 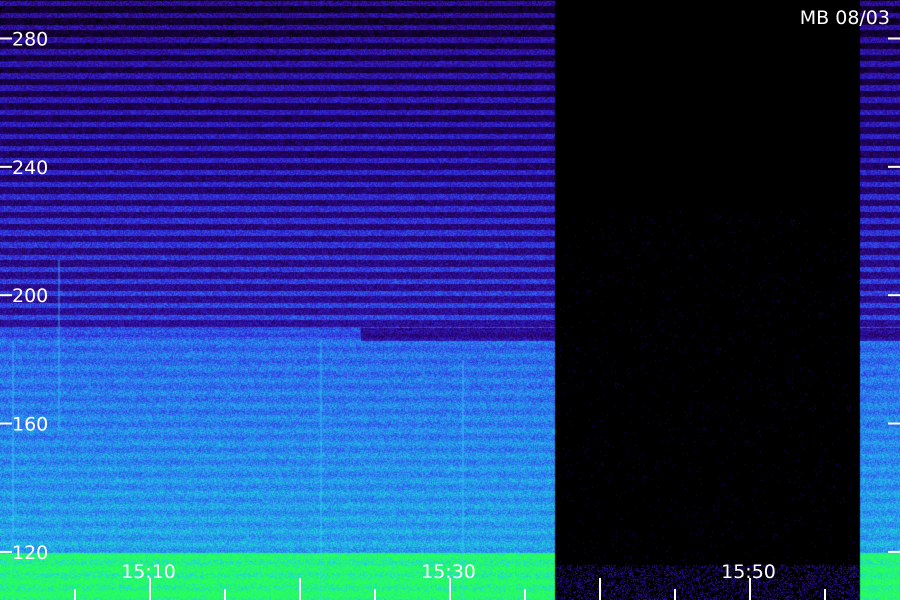 I want to click on y-axis-left: 120 160 200 240 280, so click(x=24, y=296).